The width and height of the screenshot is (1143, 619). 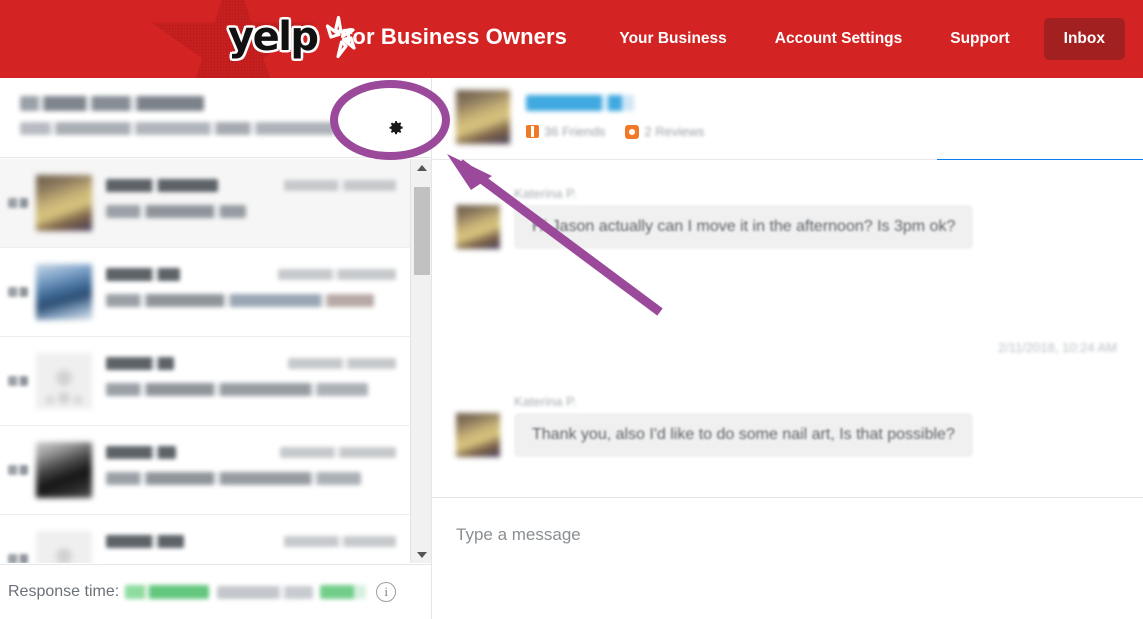 I want to click on contact-stats: 36 Friends 2 Reviews, so click(x=622, y=131).